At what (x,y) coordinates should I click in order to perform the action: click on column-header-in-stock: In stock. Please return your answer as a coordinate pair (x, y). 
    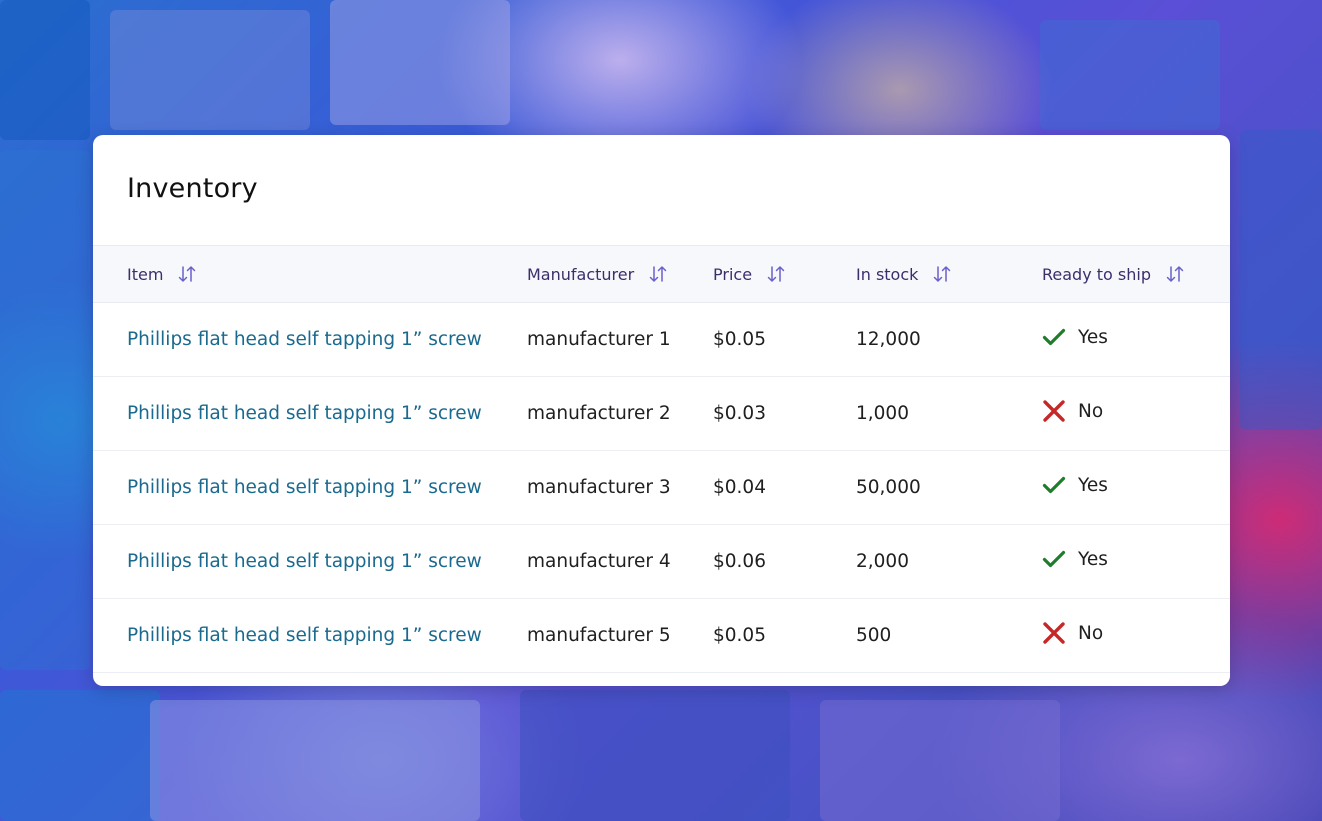
    Looking at the image, I should click on (949, 274).